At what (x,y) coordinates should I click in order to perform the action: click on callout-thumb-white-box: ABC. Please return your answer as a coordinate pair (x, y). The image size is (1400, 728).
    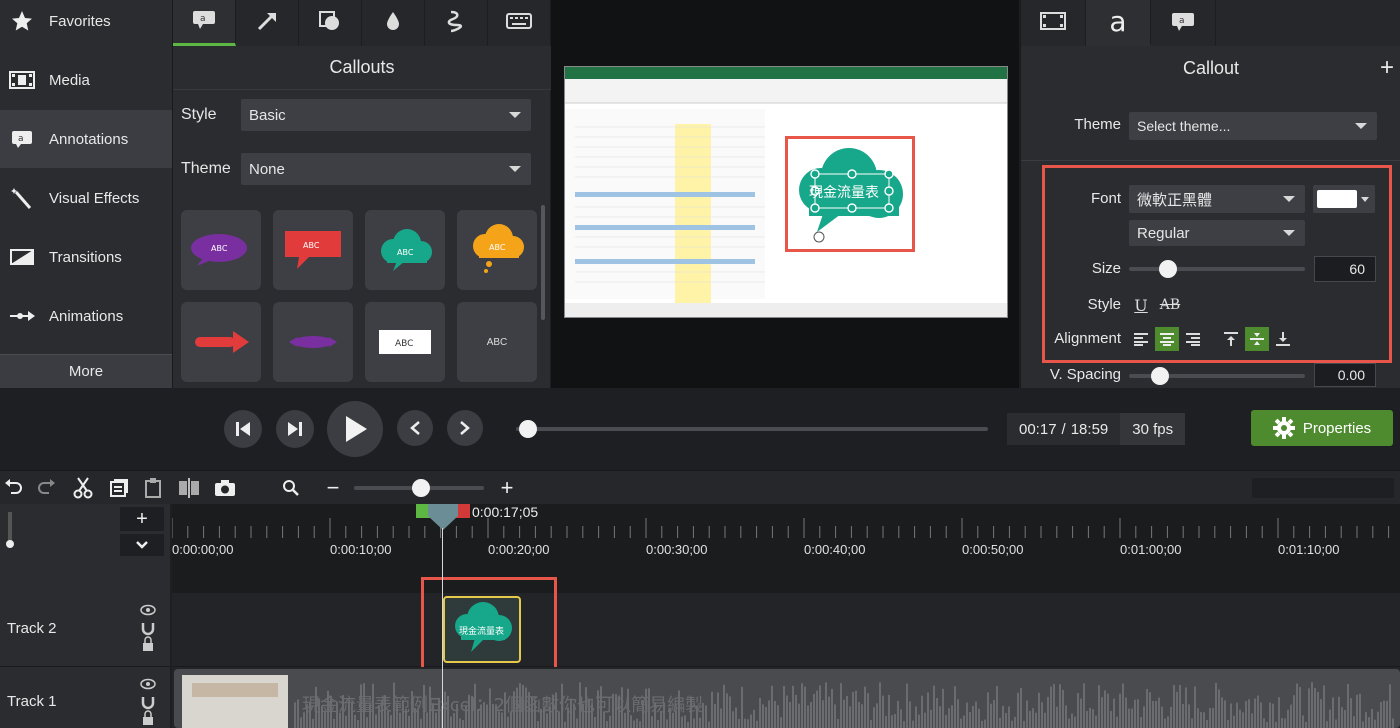
    Looking at the image, I should click on (405, 342).